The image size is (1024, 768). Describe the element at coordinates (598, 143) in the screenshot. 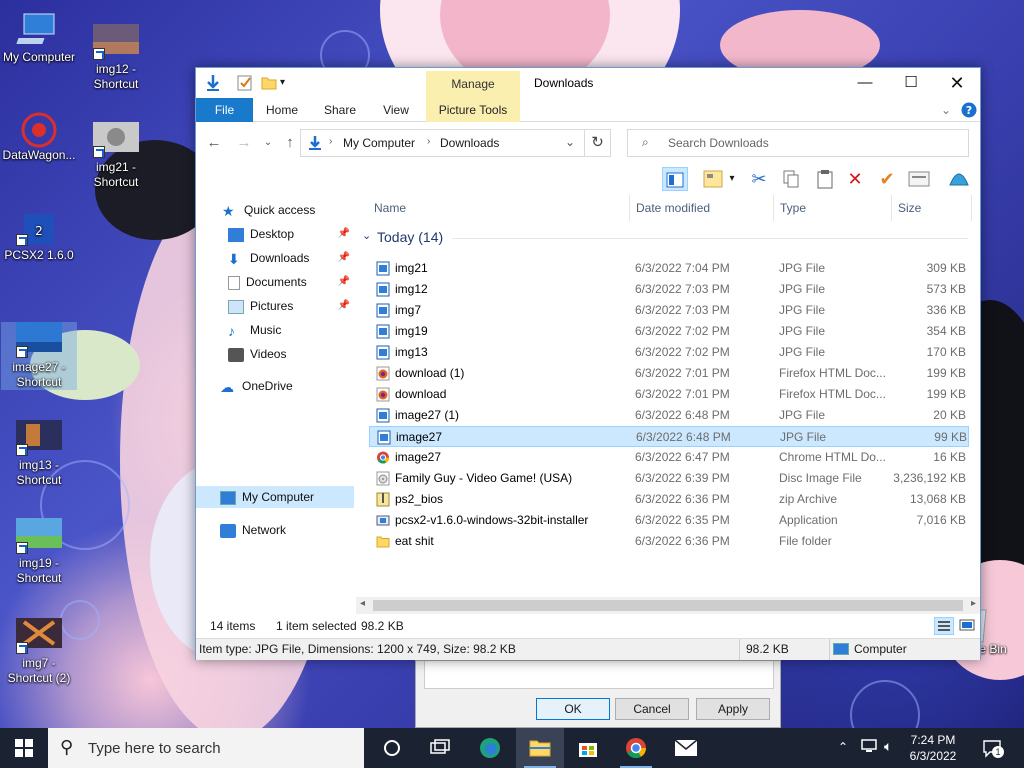

I see `refresh-icon: ↻` at that location.